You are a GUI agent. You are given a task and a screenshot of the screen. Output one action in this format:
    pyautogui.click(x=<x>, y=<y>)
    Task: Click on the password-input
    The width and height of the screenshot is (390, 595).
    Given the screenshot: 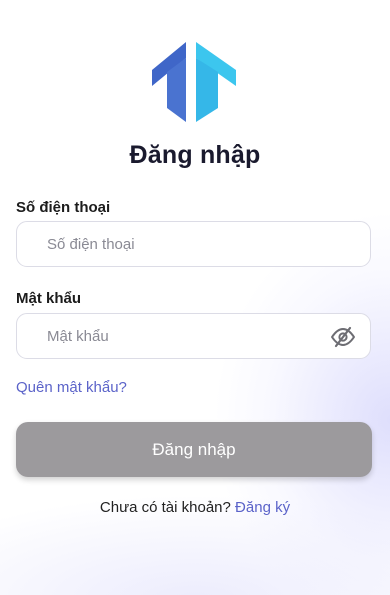 What is the action you would take?
    pyautogui.click(x=193, y=336)
    